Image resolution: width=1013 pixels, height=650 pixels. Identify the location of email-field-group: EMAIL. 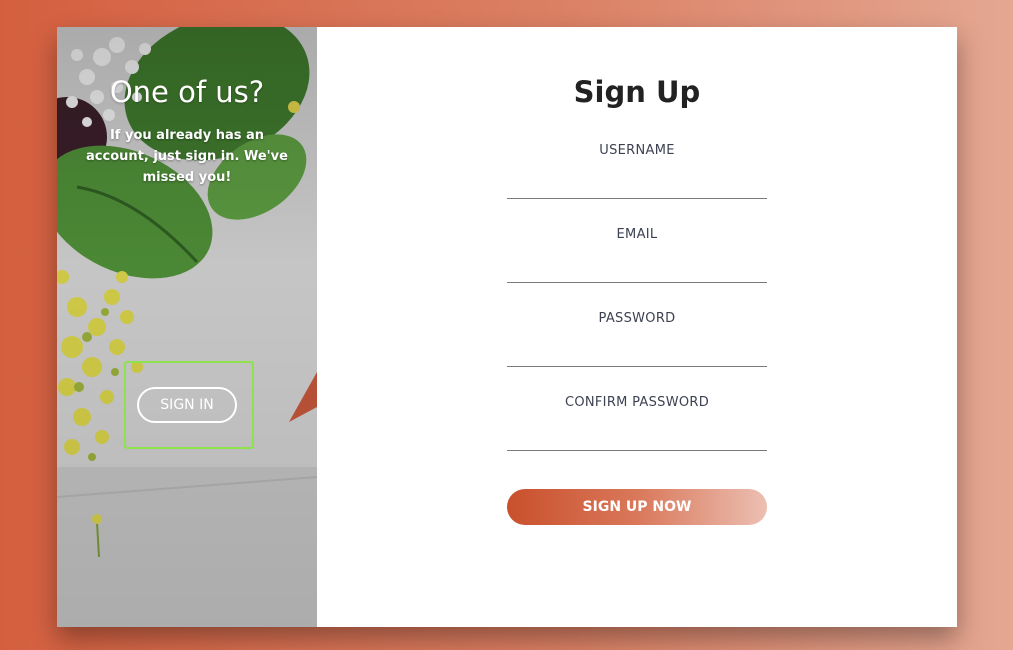
(637, 255).